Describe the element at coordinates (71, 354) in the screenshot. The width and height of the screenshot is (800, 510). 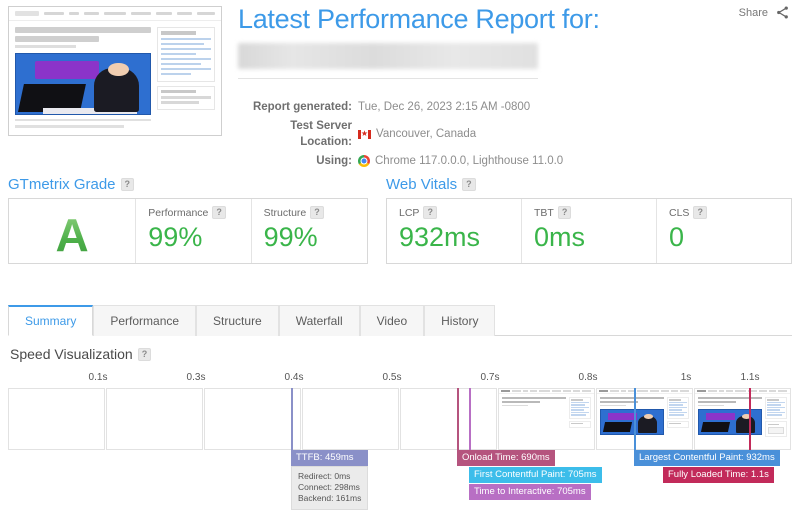
I see `speed-visualization-label: Speed Visualization` at that location.